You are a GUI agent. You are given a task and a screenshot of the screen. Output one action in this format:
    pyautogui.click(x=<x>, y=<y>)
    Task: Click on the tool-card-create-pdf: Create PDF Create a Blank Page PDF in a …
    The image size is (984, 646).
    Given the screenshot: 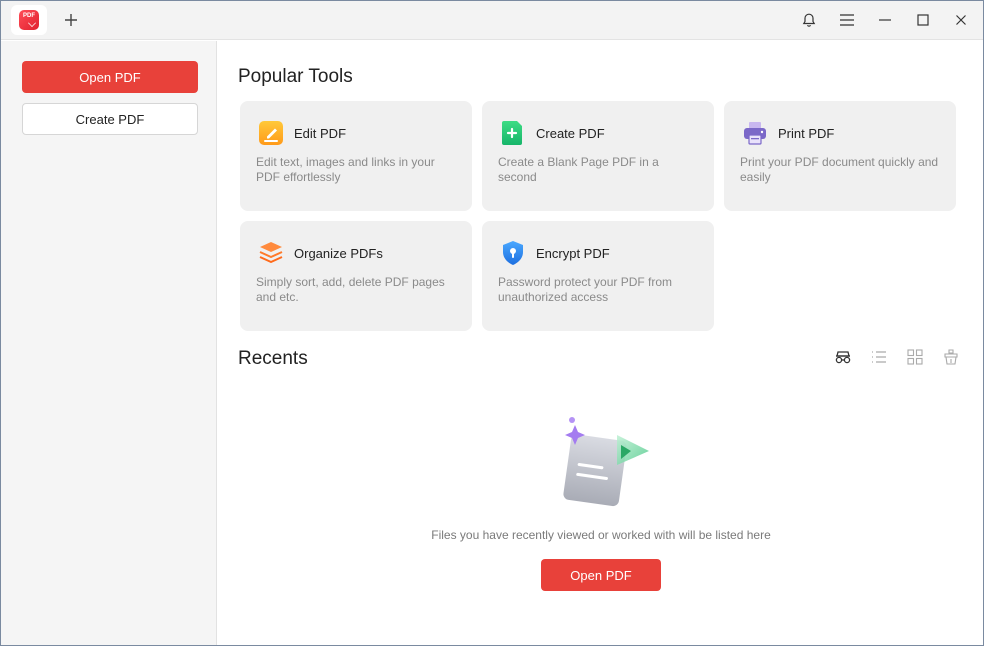 What is the action you would take?
    pyautogui.click(x=598, y=156)
    